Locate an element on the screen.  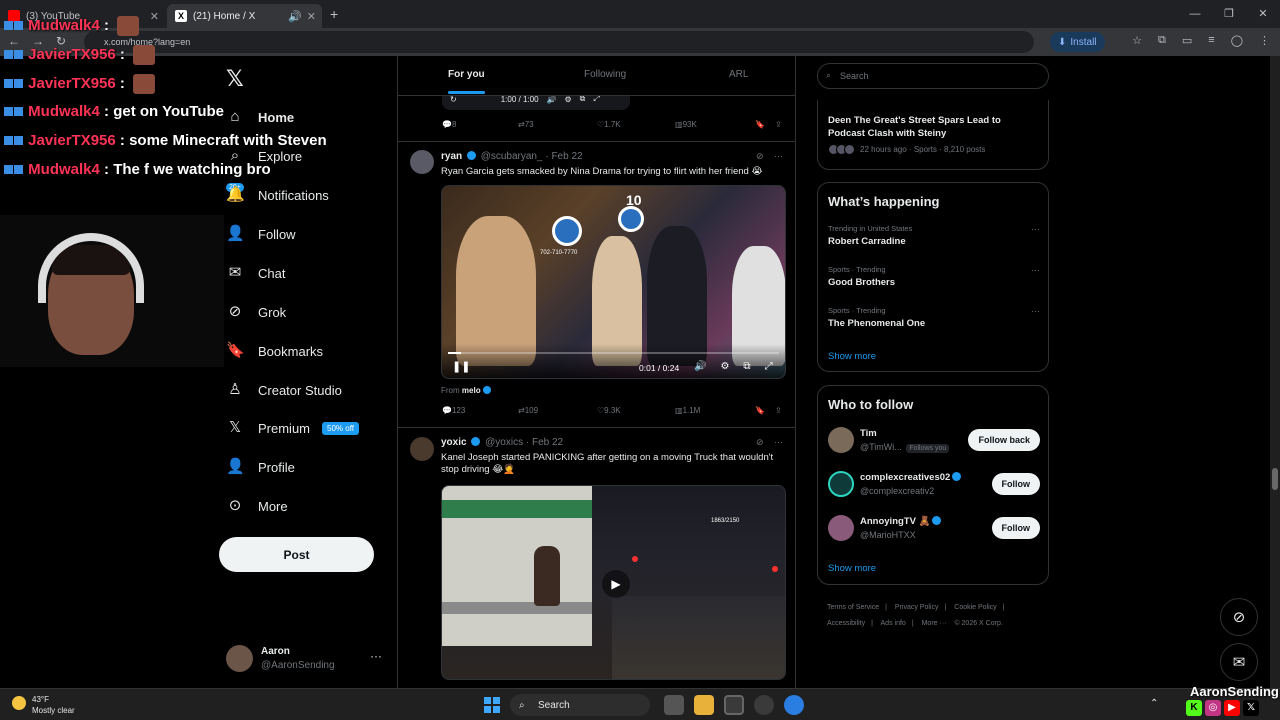
chrome-icon is located at coordinates (794, 705).